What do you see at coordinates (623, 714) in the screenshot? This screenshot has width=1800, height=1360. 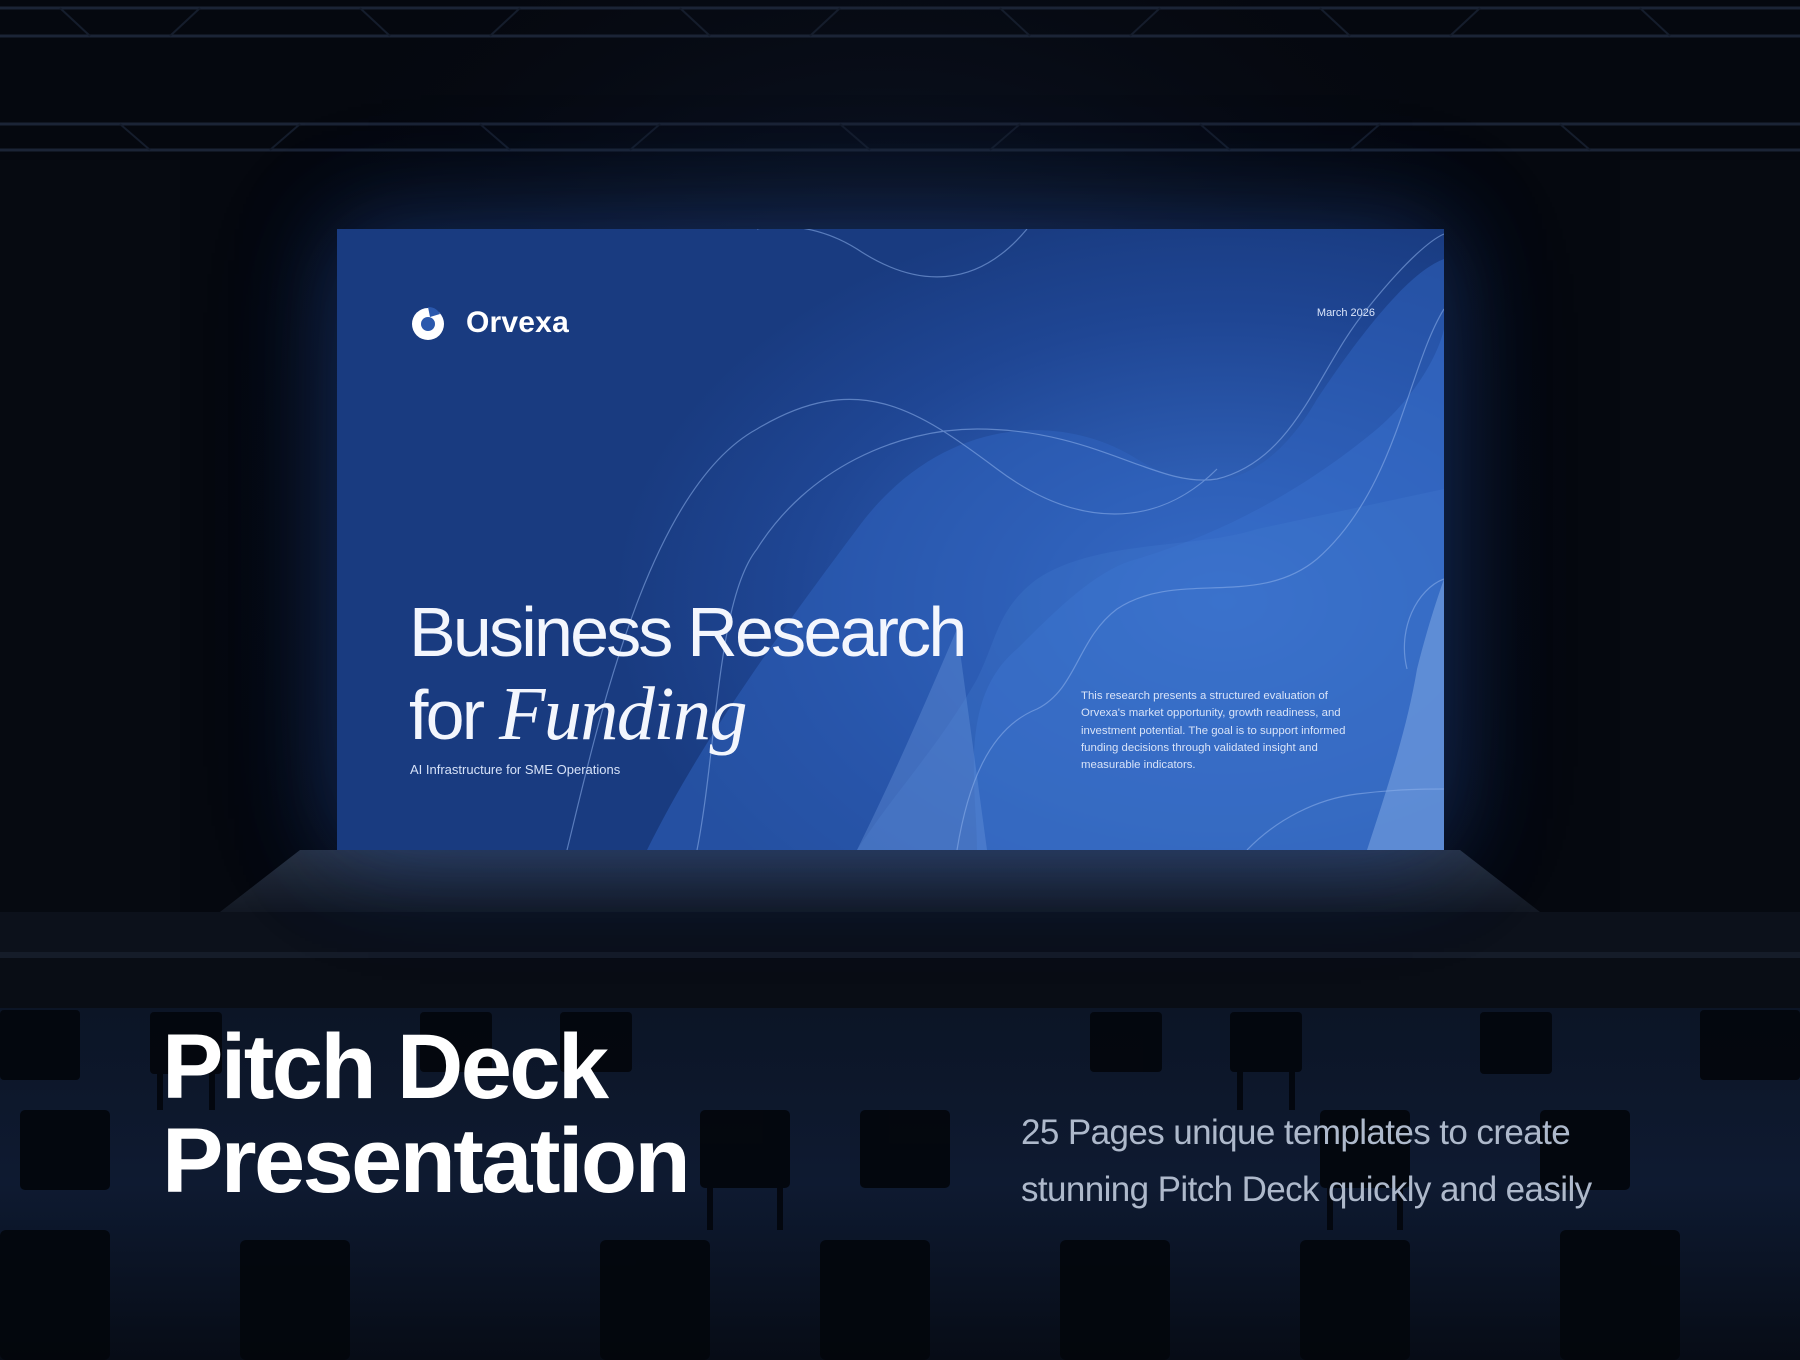 I see `slide-title-italic: Funding` at bounding box center [623, 714].